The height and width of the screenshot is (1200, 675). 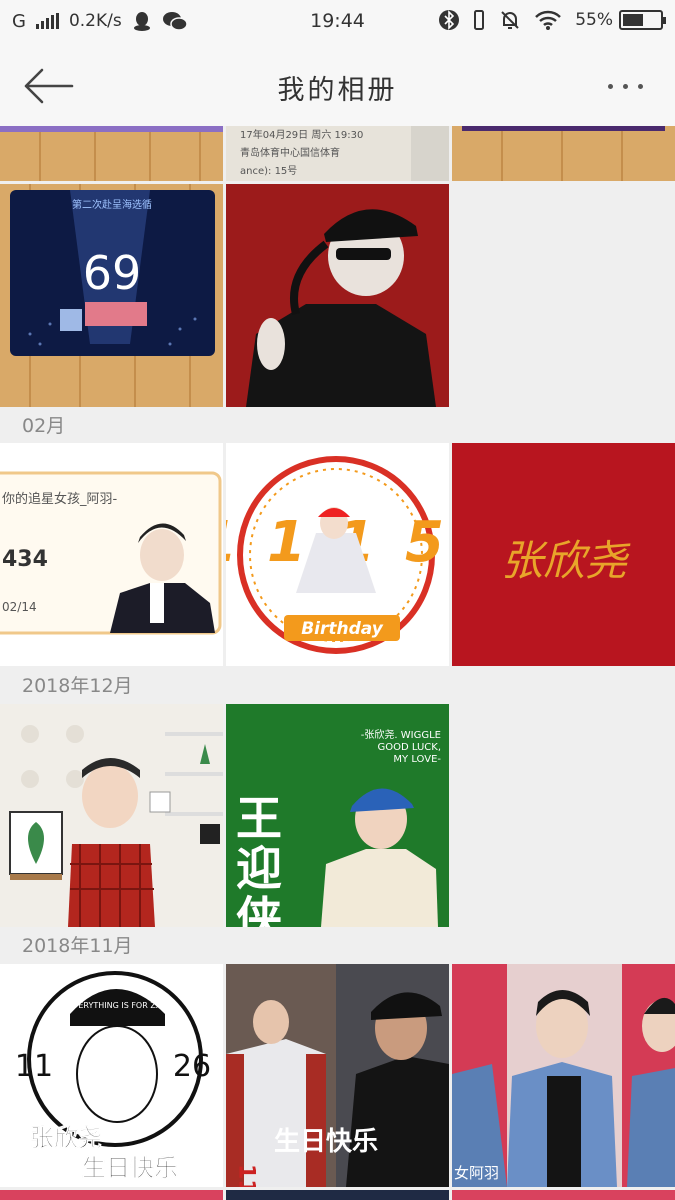 I want to click on section-label: 02月, so click(x=44, y=426).